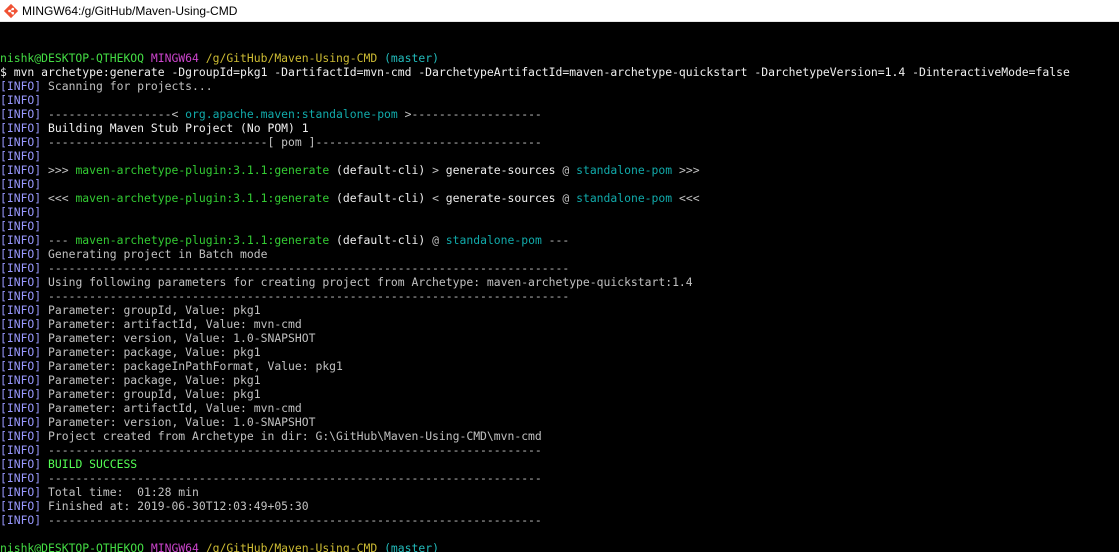 Image resolution: width=1119 pixels, height=552 pixels. What do you see at coordinates (72, 546) in the screenshot?
I see `terminal-text: nishk@DESKTOP-QTHEKOQ` at bounding box center [72, 546].